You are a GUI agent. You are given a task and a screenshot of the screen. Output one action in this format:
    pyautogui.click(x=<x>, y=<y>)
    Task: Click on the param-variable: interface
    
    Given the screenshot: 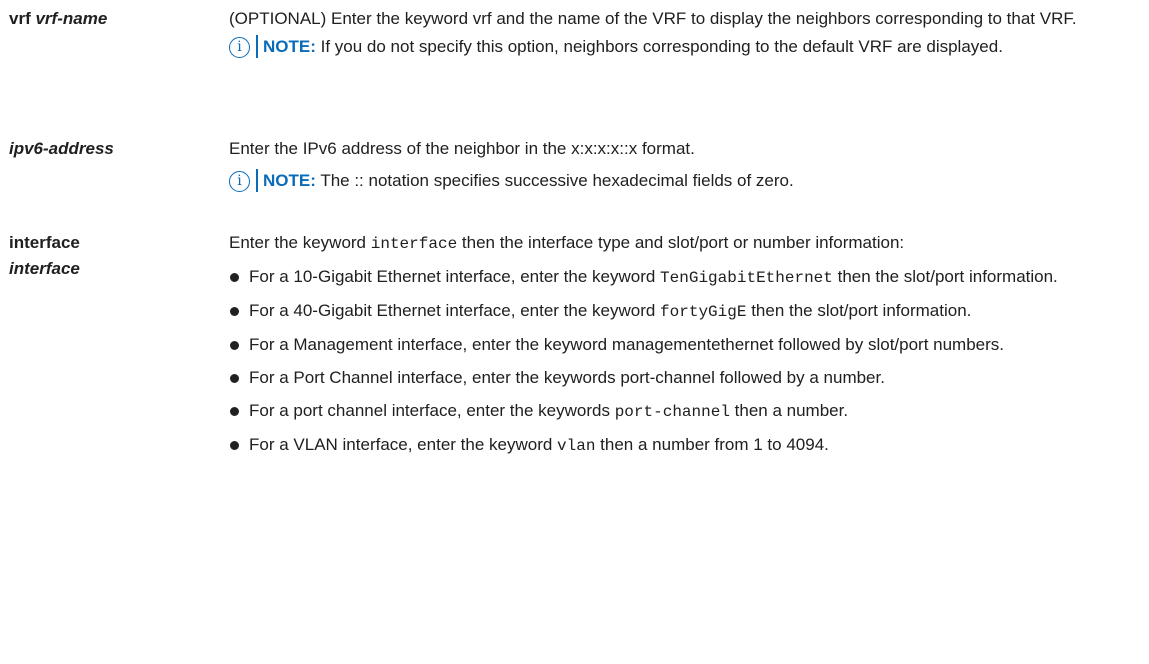 What is the action you would take?
    pyautogui.click(x=44, y=268)
    